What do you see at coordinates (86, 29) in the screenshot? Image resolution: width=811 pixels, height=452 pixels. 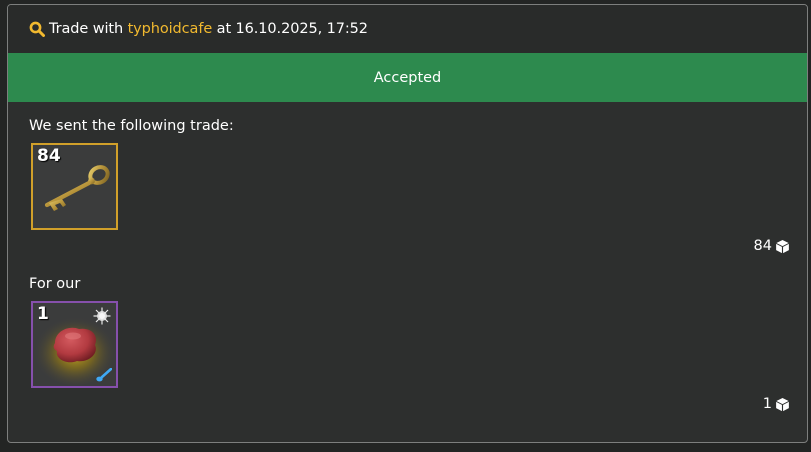 I see `header-prefix: Trade with` at bounding box center [86, 29].